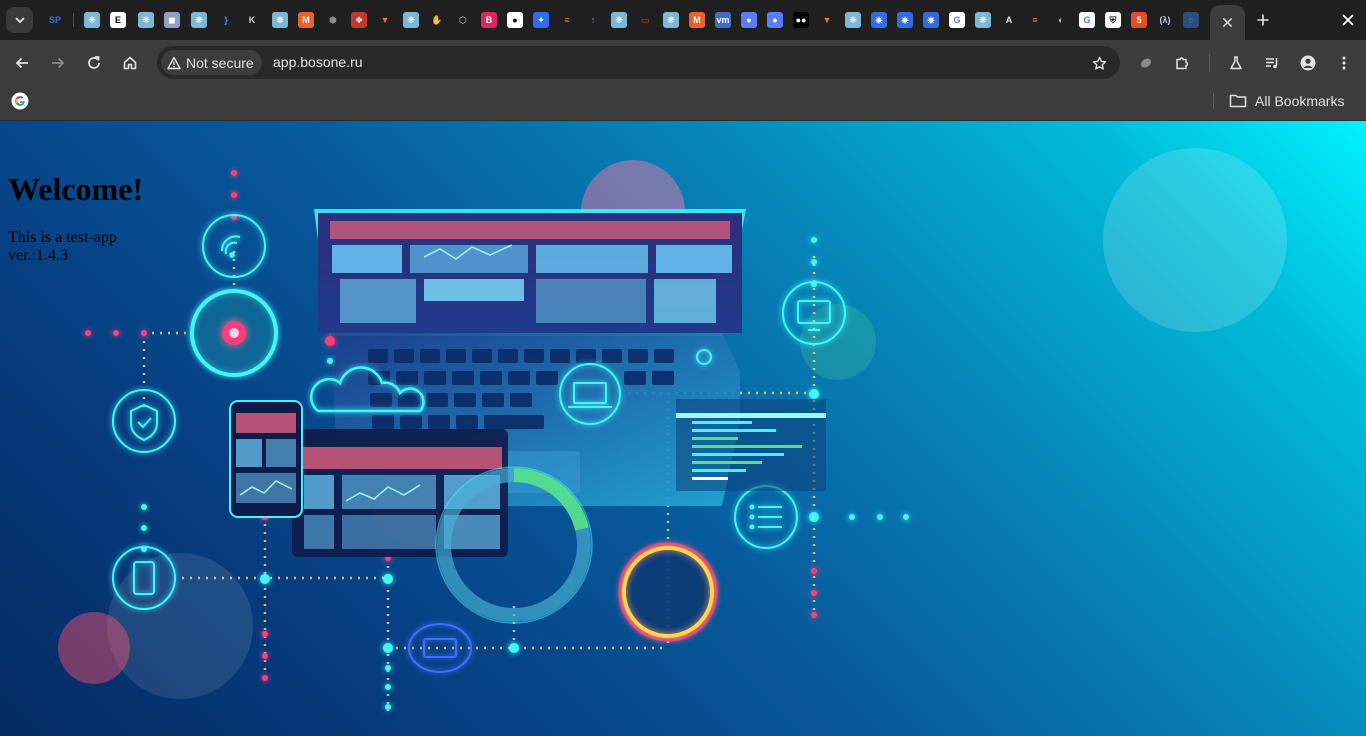 Image resolution: width=1366 pixels, height=736 pixels. I want to click on github-tab-icon: ●, so click(515, 20).